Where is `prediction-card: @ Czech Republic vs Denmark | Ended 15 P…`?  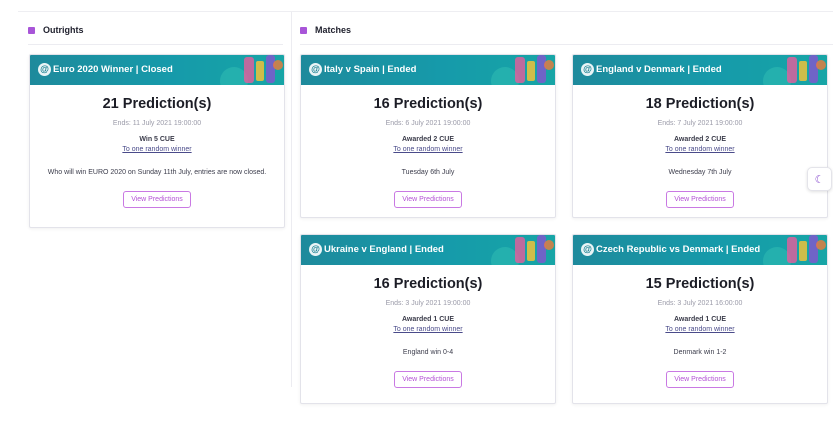
prediction-card: @ Czech Republic vs Denmark | Ended 15 P… is located at coordinates (700, 319).